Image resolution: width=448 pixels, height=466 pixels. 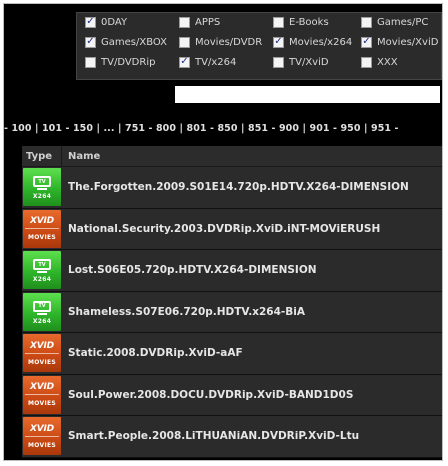 I want to click on filter-label: TV/DVDRip, so click(x=128, y=62).